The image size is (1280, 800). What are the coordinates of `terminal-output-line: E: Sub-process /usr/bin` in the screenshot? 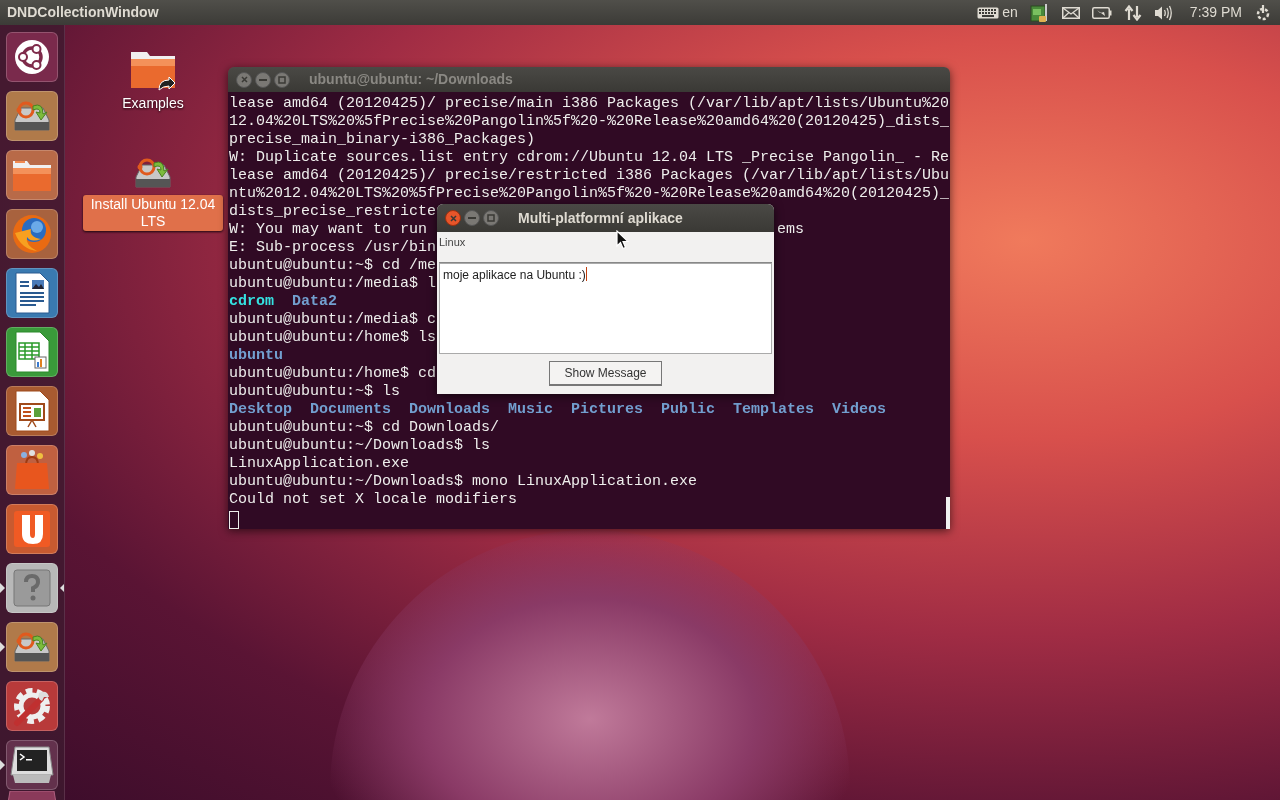 It's located at (333, 248).